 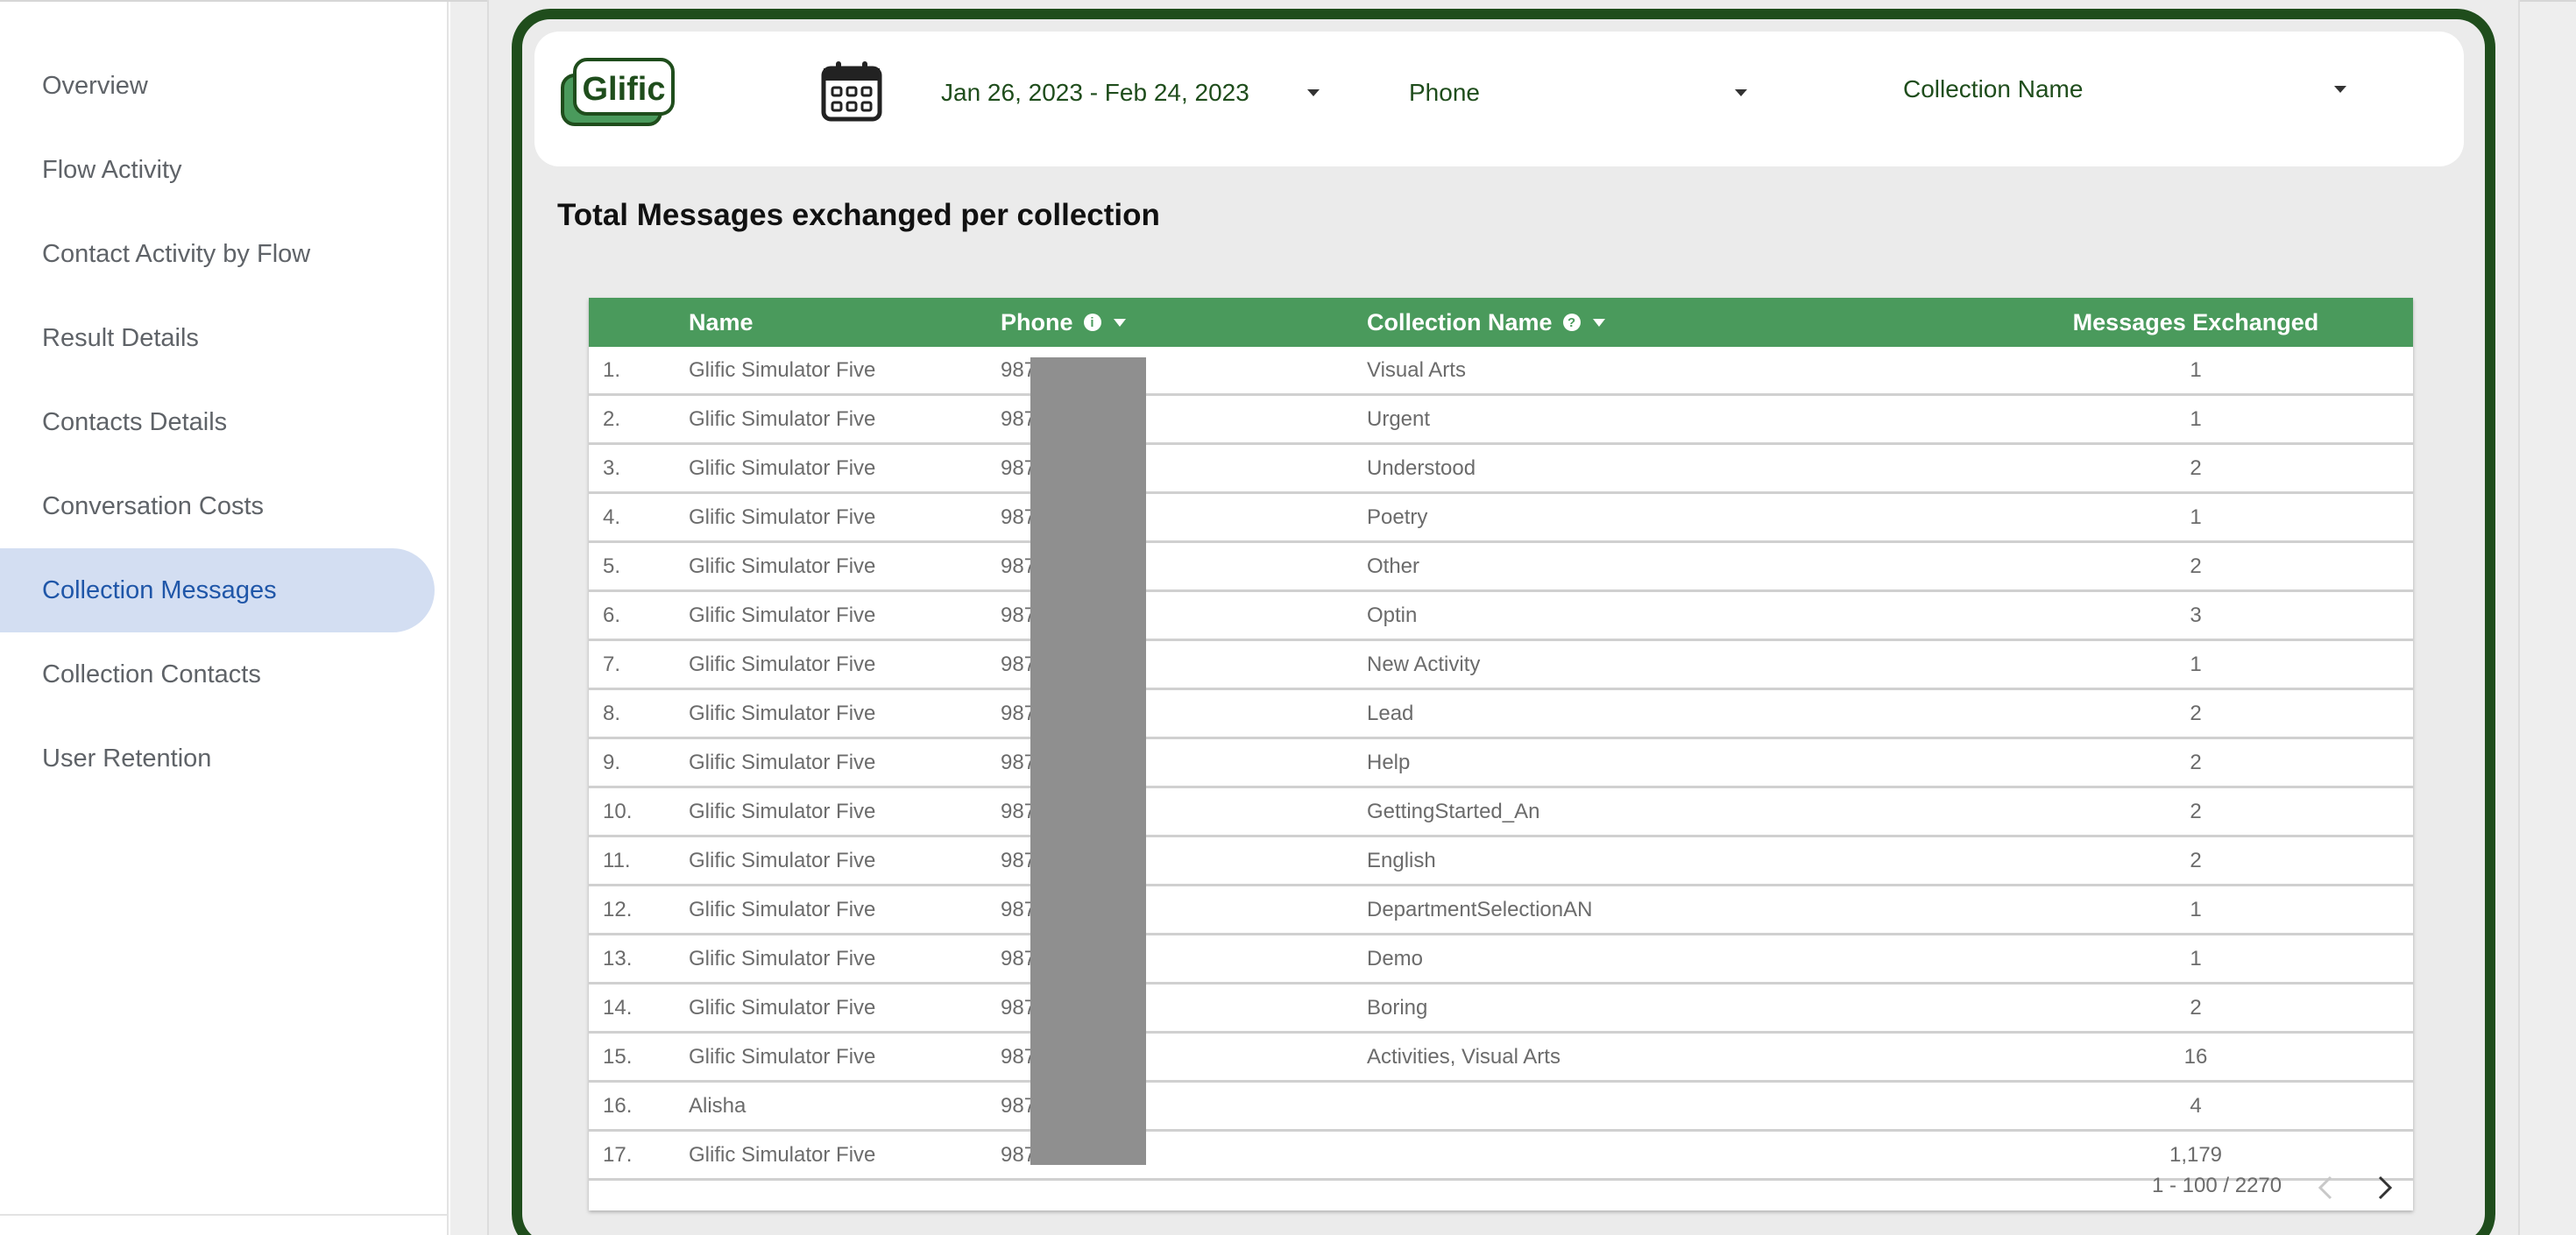 I want to click on table-row: 7. Glific Simulator Five 987 New Activity 1, so click(x=1501, y=665).